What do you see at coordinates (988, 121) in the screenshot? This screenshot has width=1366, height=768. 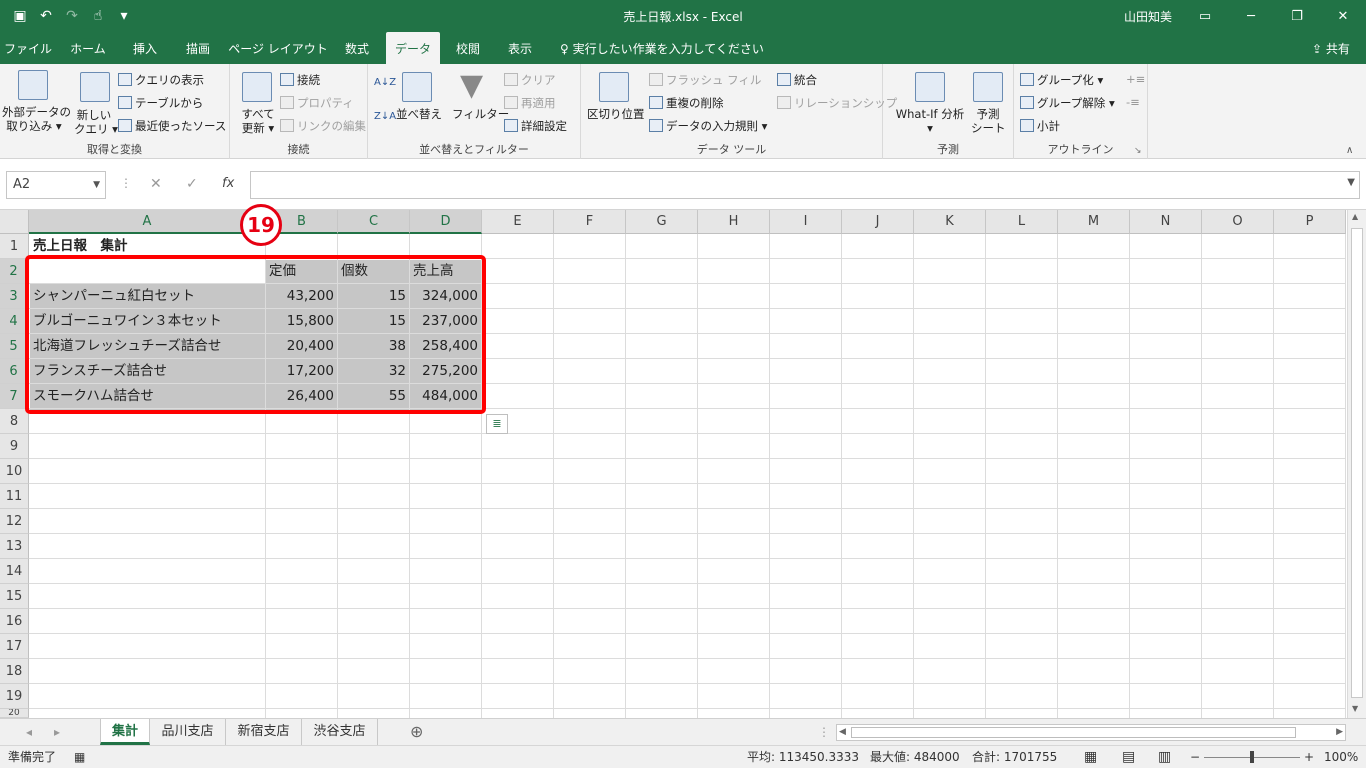 I see `forecast-sheet-button: 予測 シート` at bounding box center [988, 121].